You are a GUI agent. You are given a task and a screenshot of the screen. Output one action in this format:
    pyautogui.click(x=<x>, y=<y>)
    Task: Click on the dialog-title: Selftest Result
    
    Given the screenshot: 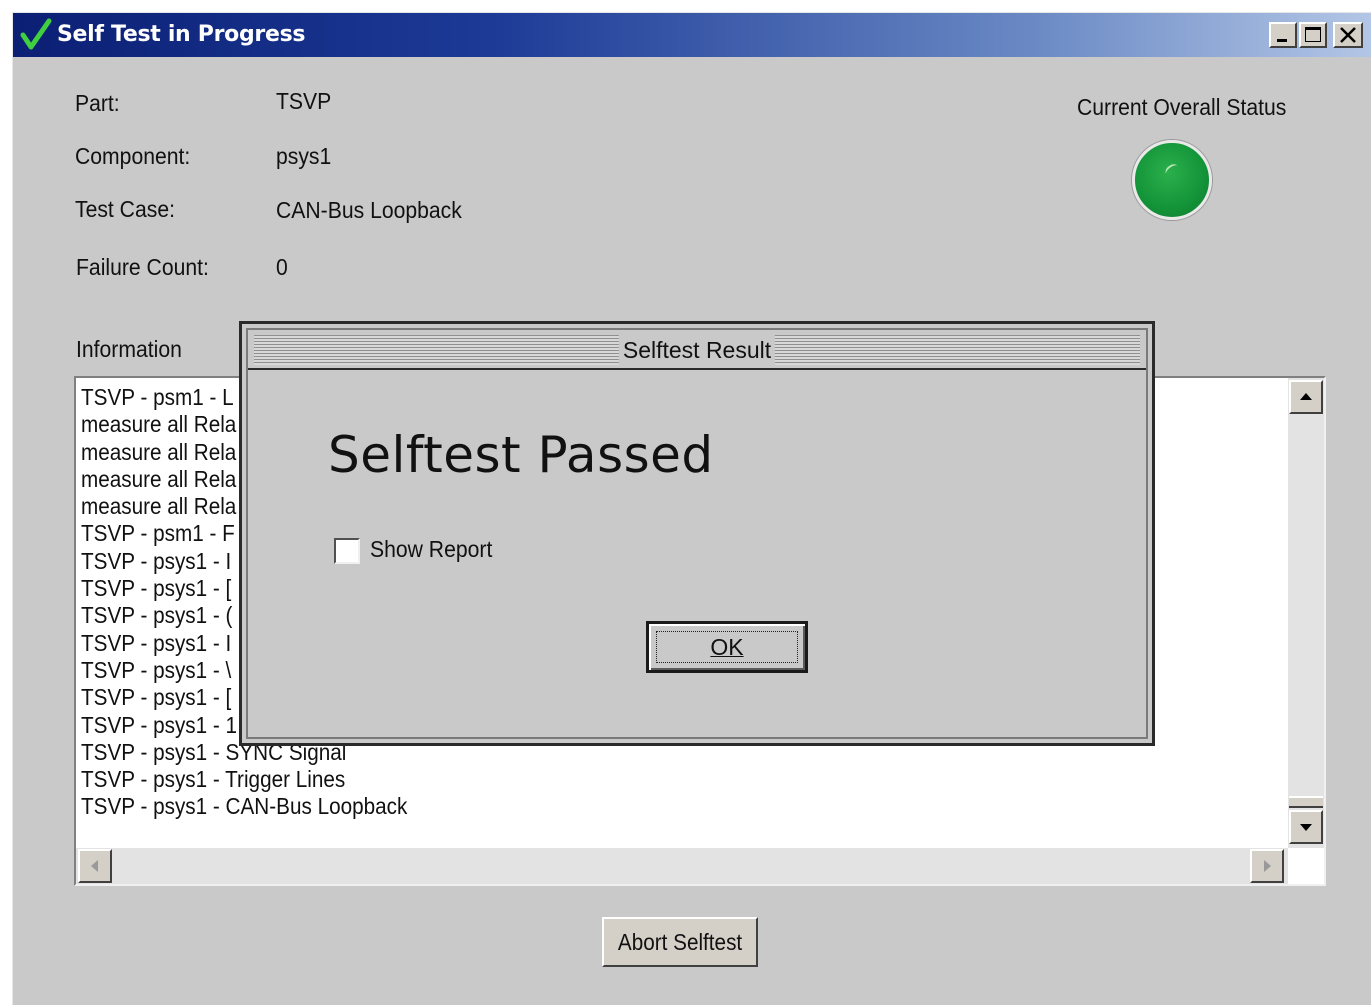 What is the action you would take?
    pyautogui.click(x=697, y=350)
    